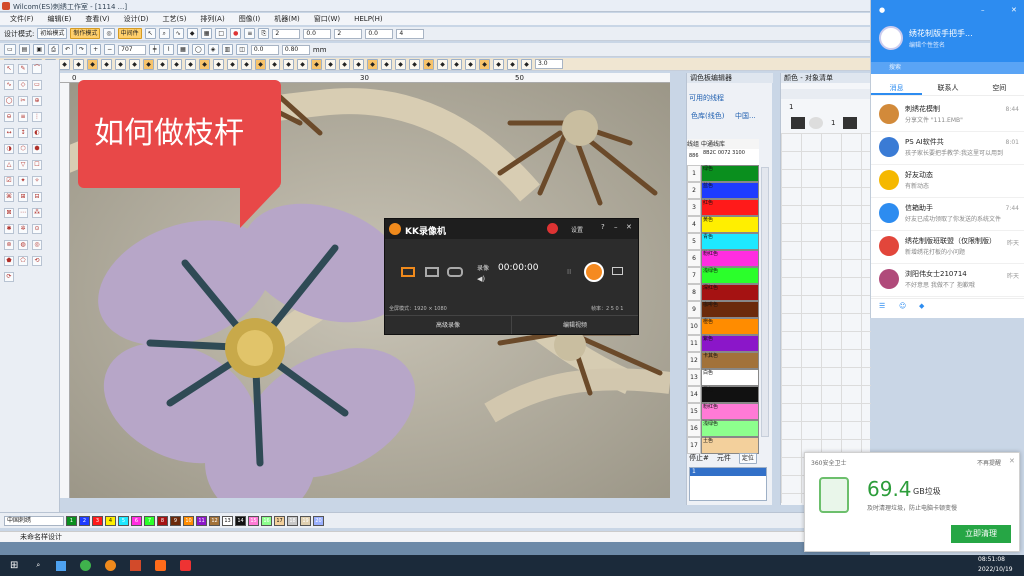 This screenshot has height=576, width=1024. What do you see at coordinates (348, 33) in the screenshot?
I see `field-4: 2` at bounding box center [348, 33].